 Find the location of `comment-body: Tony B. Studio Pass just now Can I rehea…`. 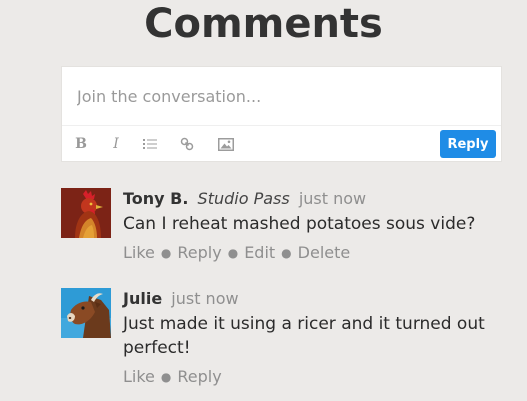

comment-body: Tony B. Studio Pass just now Can I rehea… is located at coordinates (320, 226).